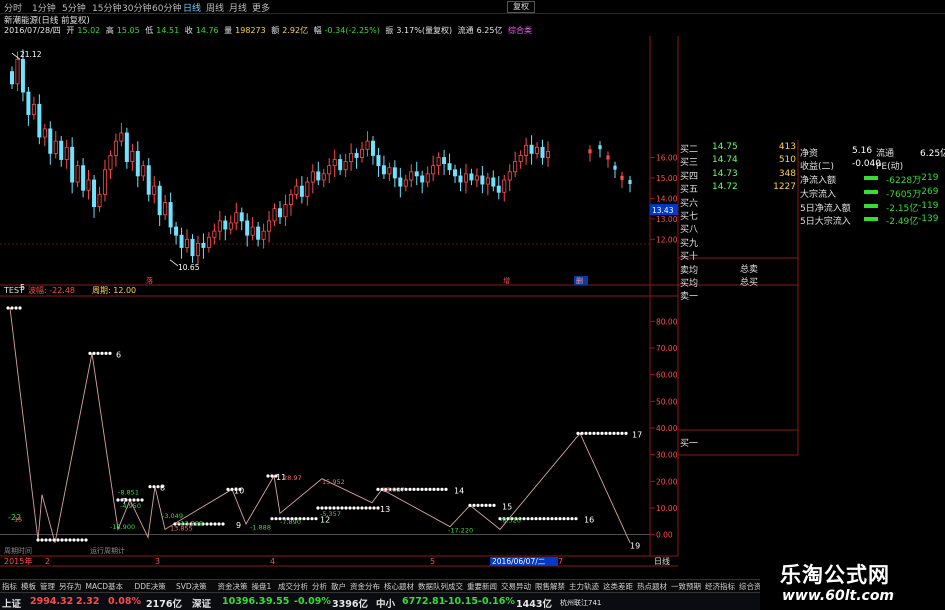 The height and width of the screenshot is (610, 945). Describe the element at coordinates (482, 586) in the screenshot. I see `toolbar-button: 重要新闻` at that location.